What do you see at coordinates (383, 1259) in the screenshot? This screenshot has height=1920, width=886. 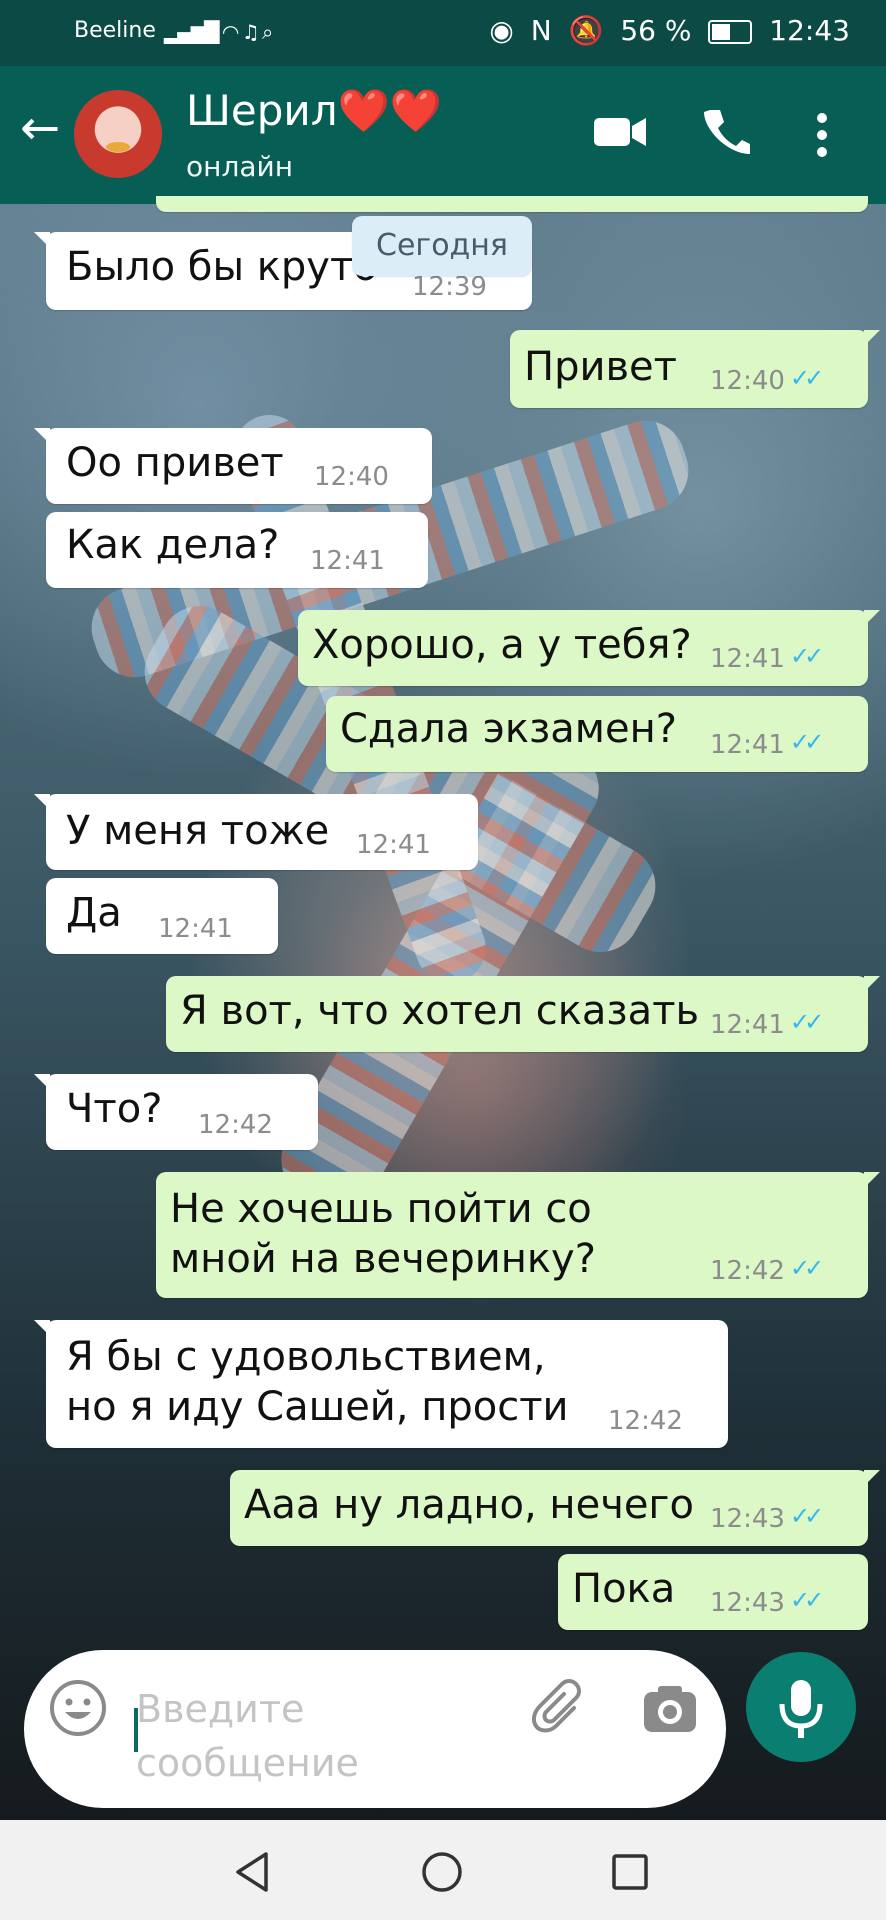 I see `message-text-line2: мной на вечеринку?` at bounding box center [383, 1259].